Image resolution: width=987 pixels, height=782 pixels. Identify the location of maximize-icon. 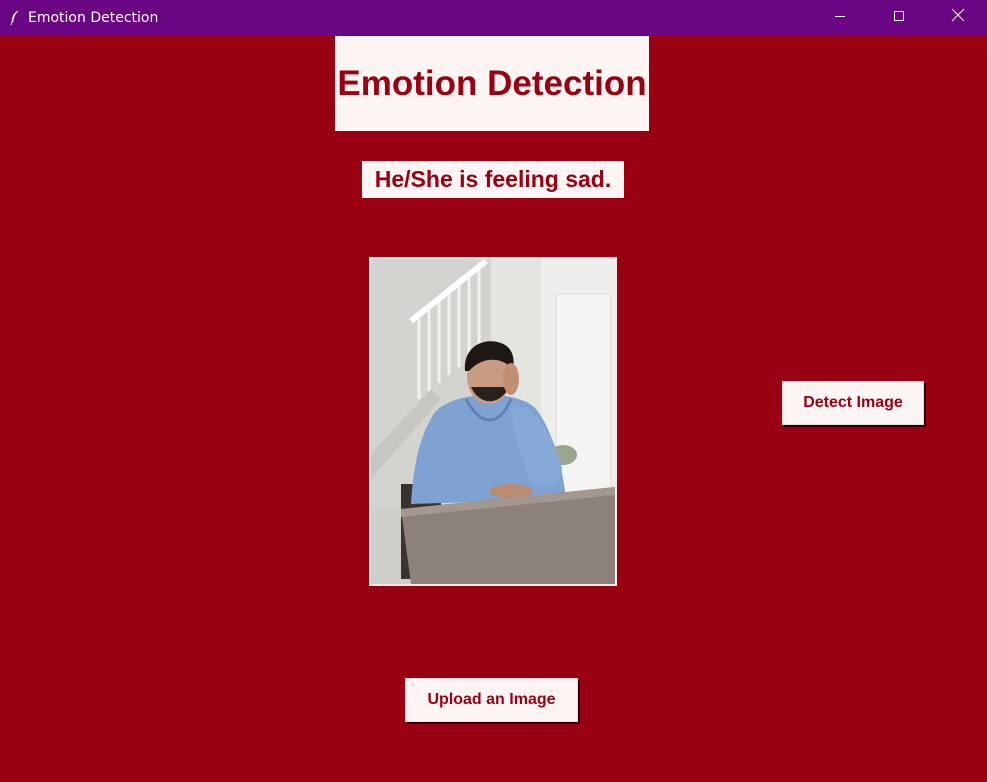
(899, 18).